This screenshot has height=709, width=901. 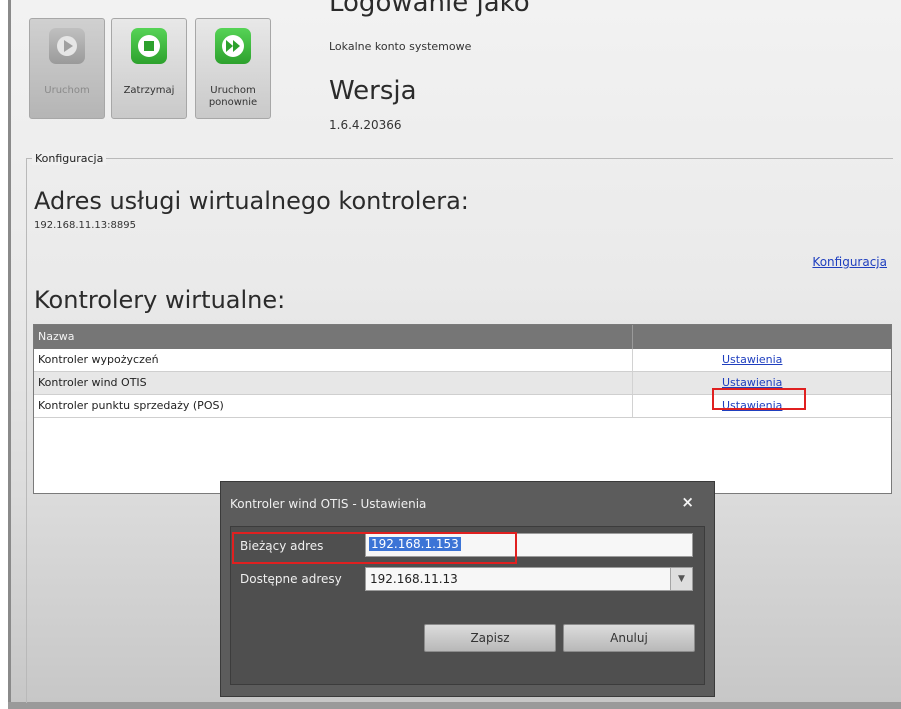 I want to click on available-addresses-select: 192.168.11.13 ▼, so click(x=529, y=579).